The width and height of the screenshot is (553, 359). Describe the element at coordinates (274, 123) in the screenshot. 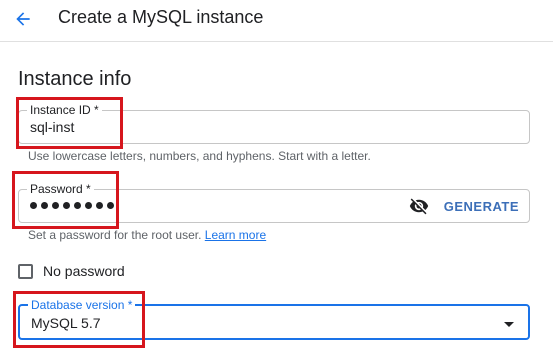

I see `instance-id-field: Instance ID * sql-inst` at that location.